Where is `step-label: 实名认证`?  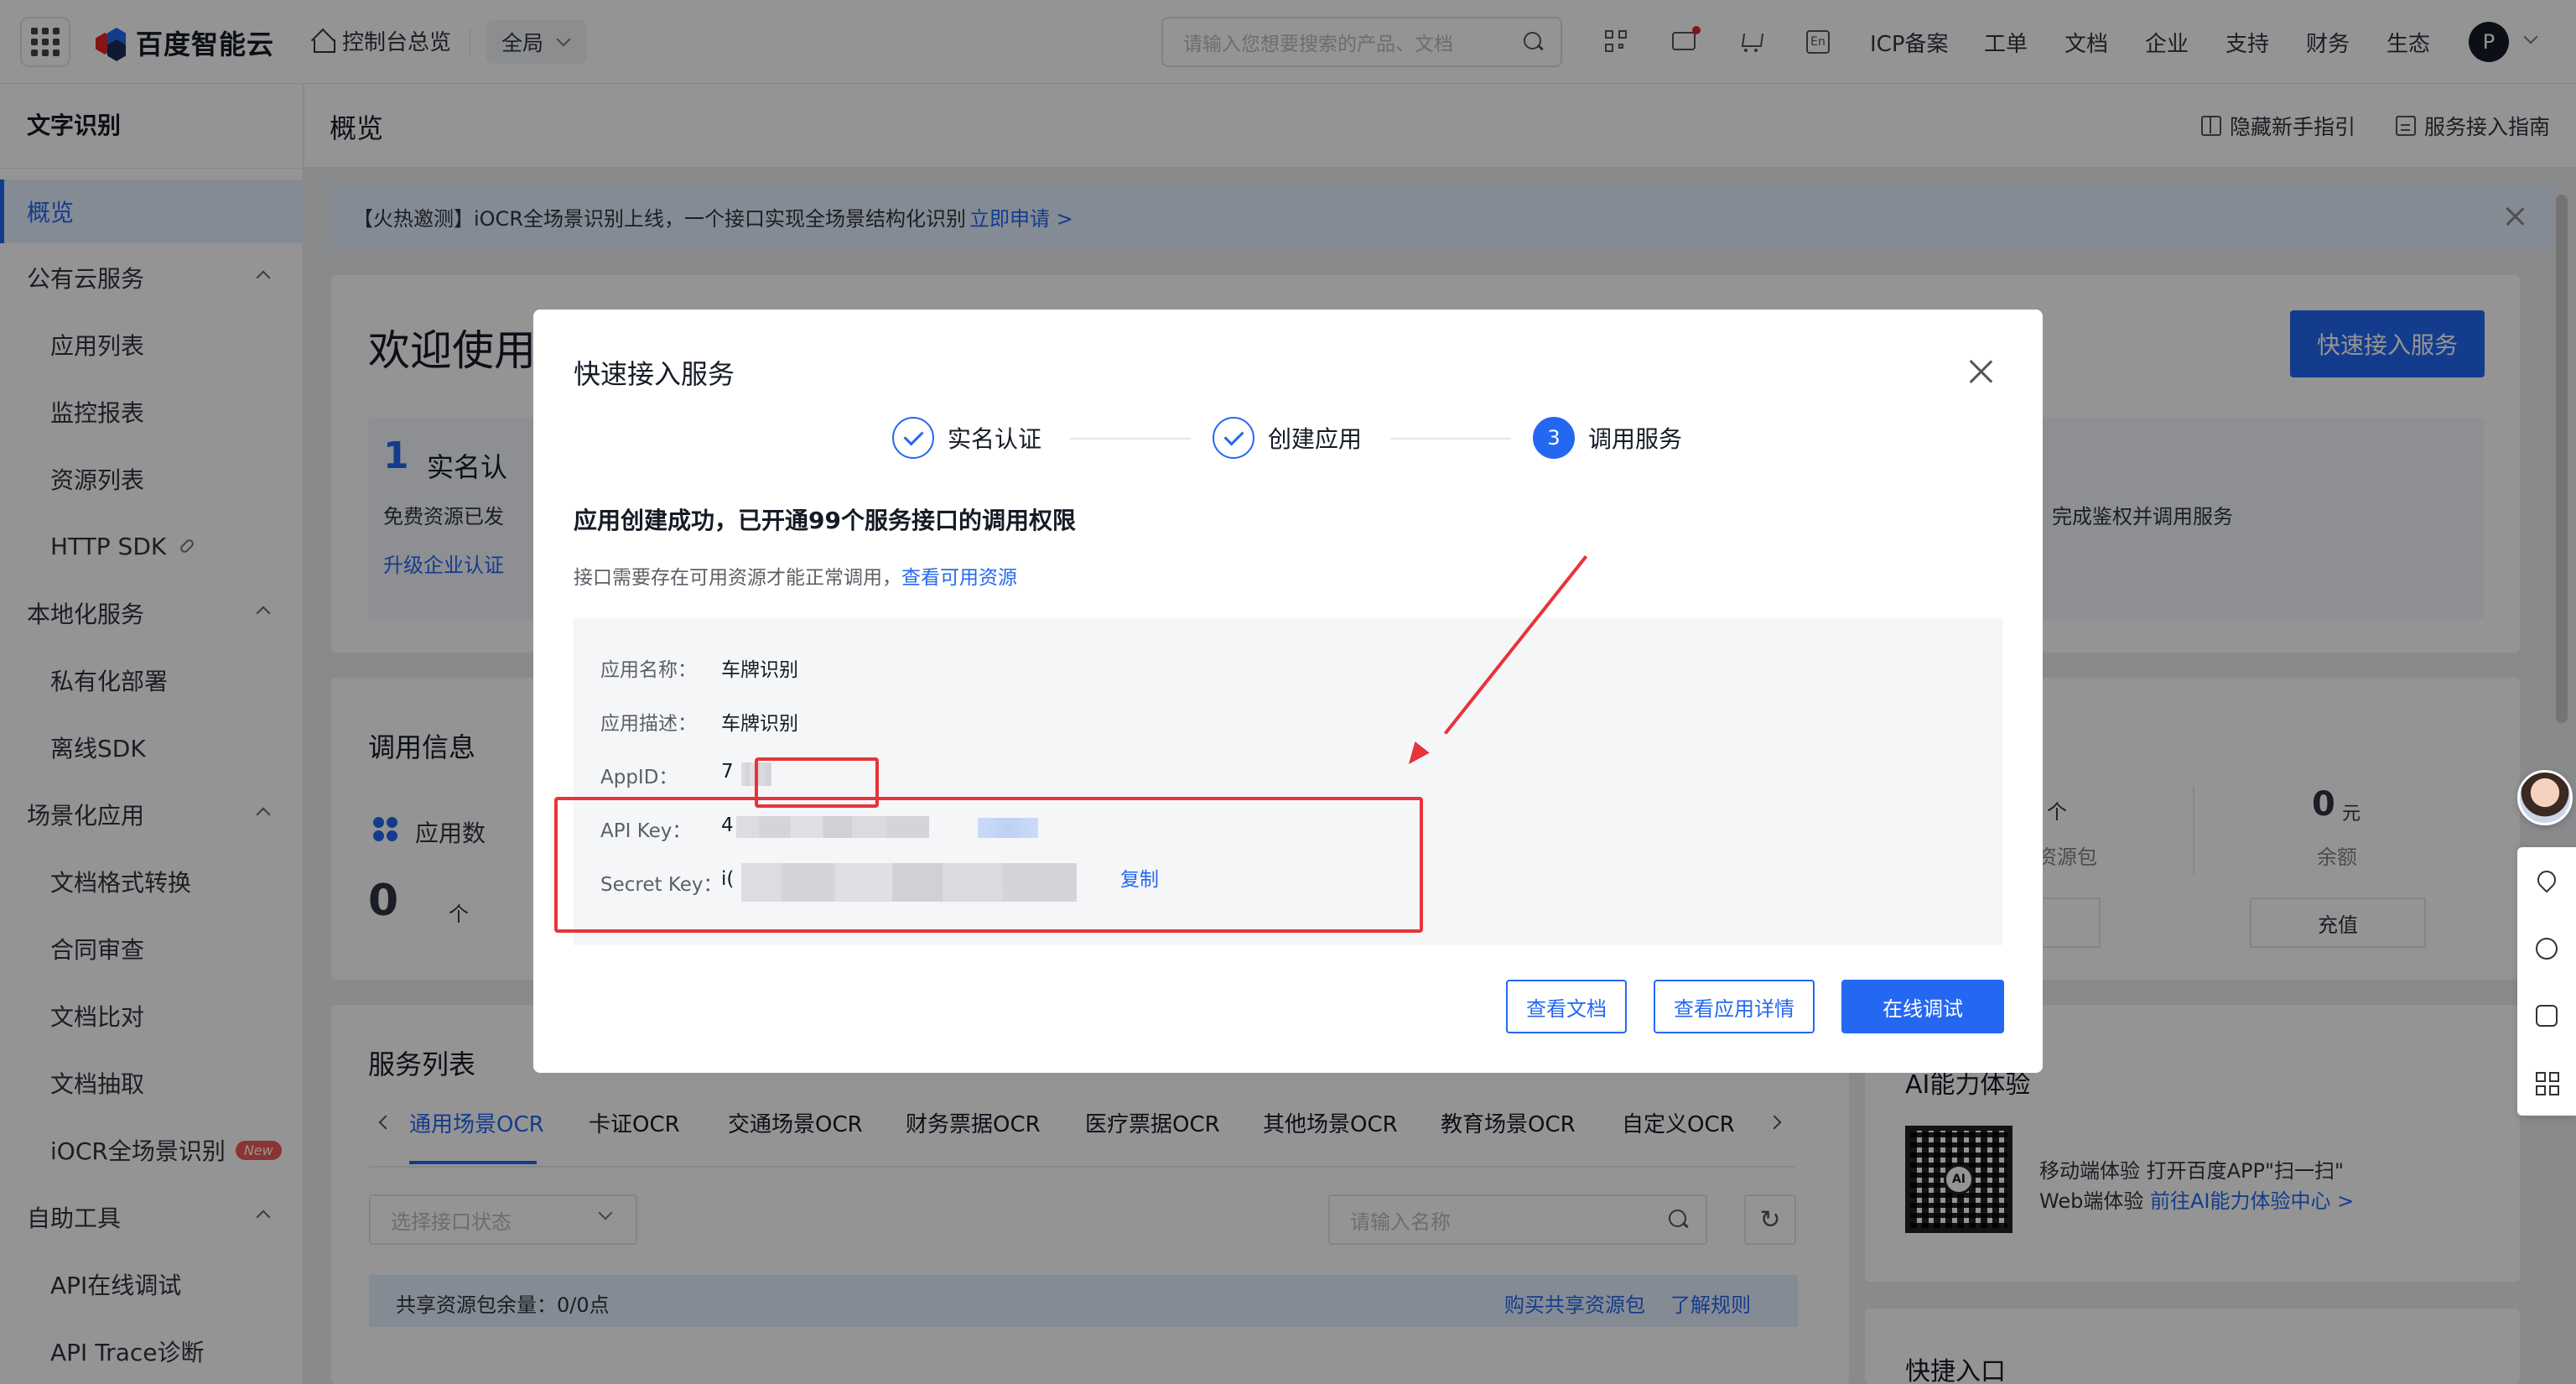 step-label: 实名认证 is located at coordinates (995, 439).